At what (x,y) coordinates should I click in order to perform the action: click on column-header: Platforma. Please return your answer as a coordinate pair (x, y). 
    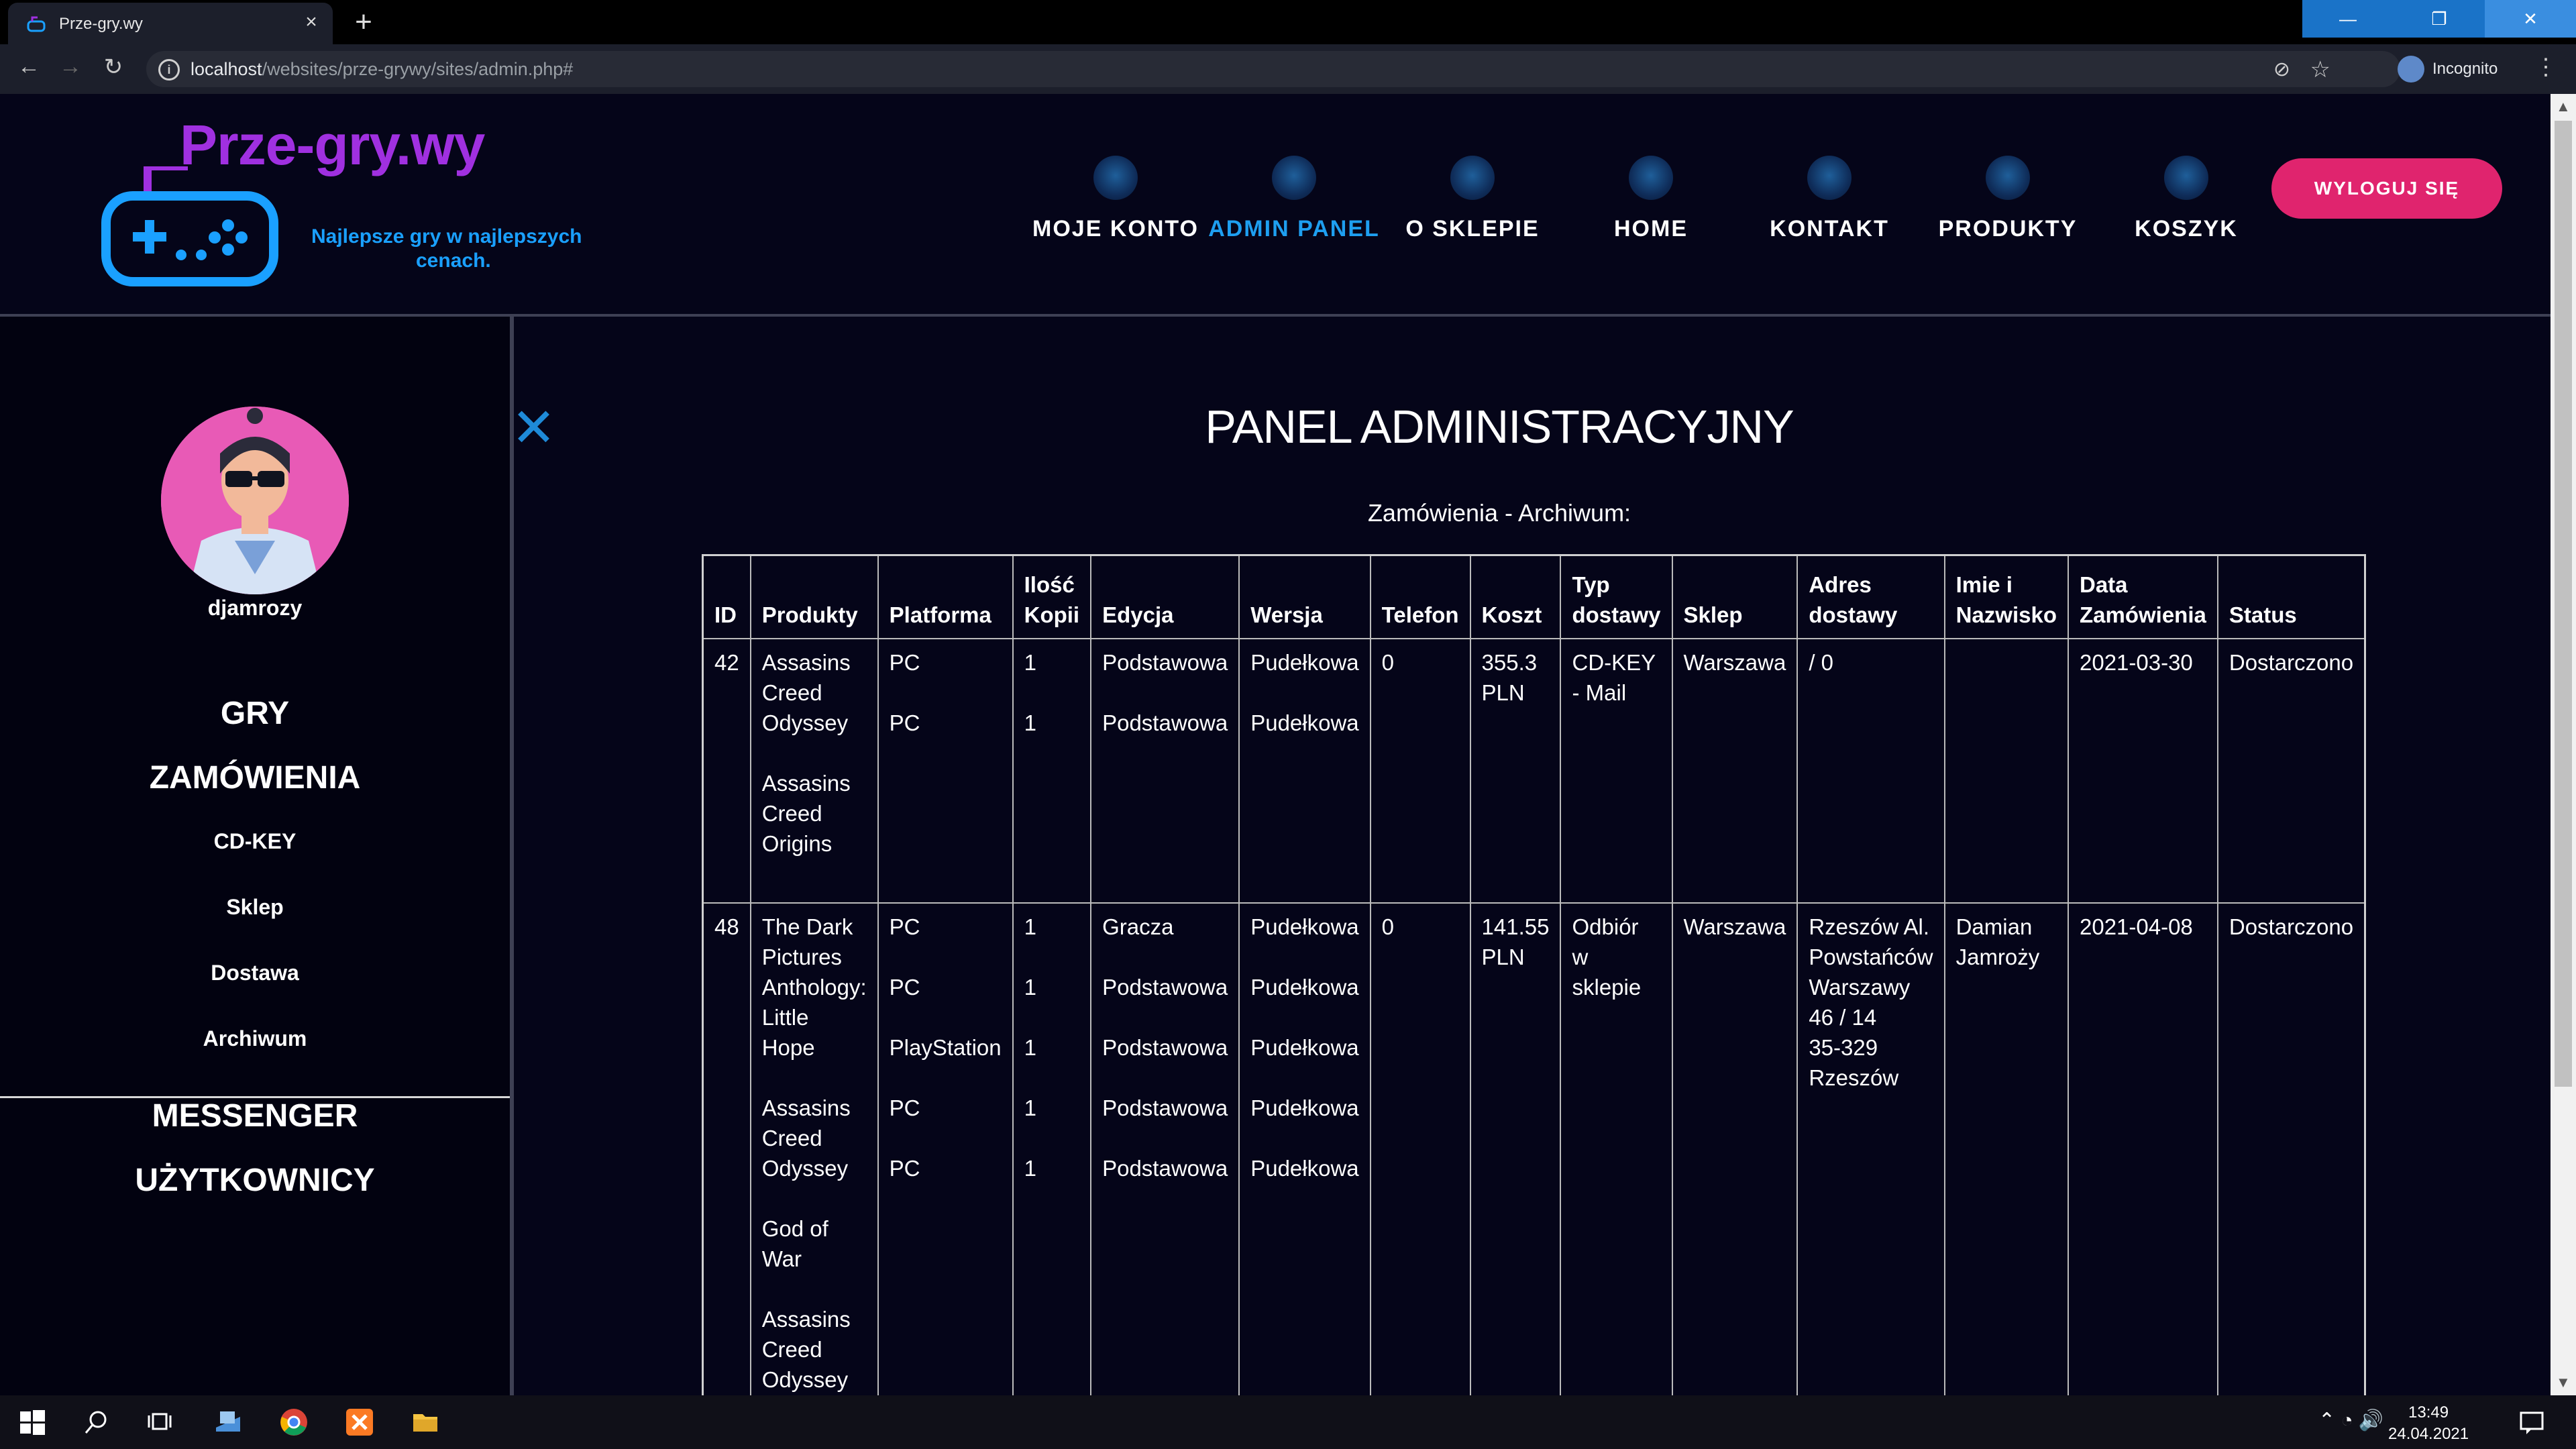
    Looking at the image, I should click on (945, 596).